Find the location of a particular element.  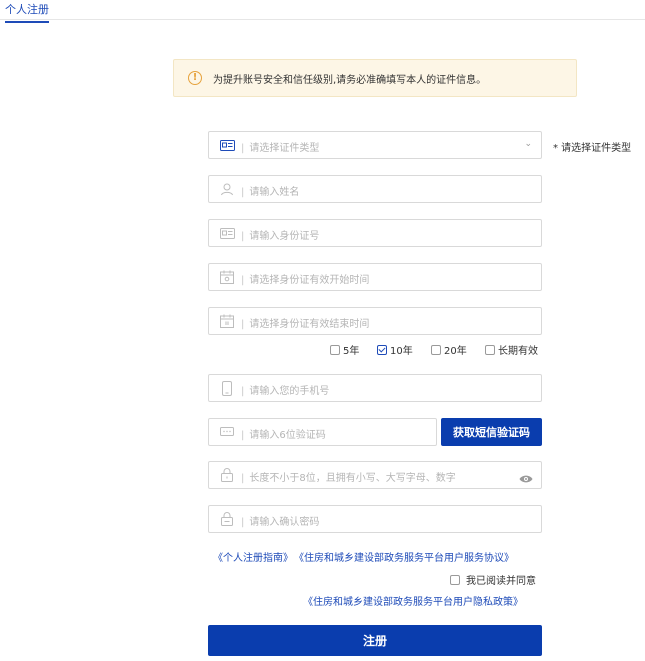

sms-code-input: 请输入6位验证码 is located at coordinates (322, 432).